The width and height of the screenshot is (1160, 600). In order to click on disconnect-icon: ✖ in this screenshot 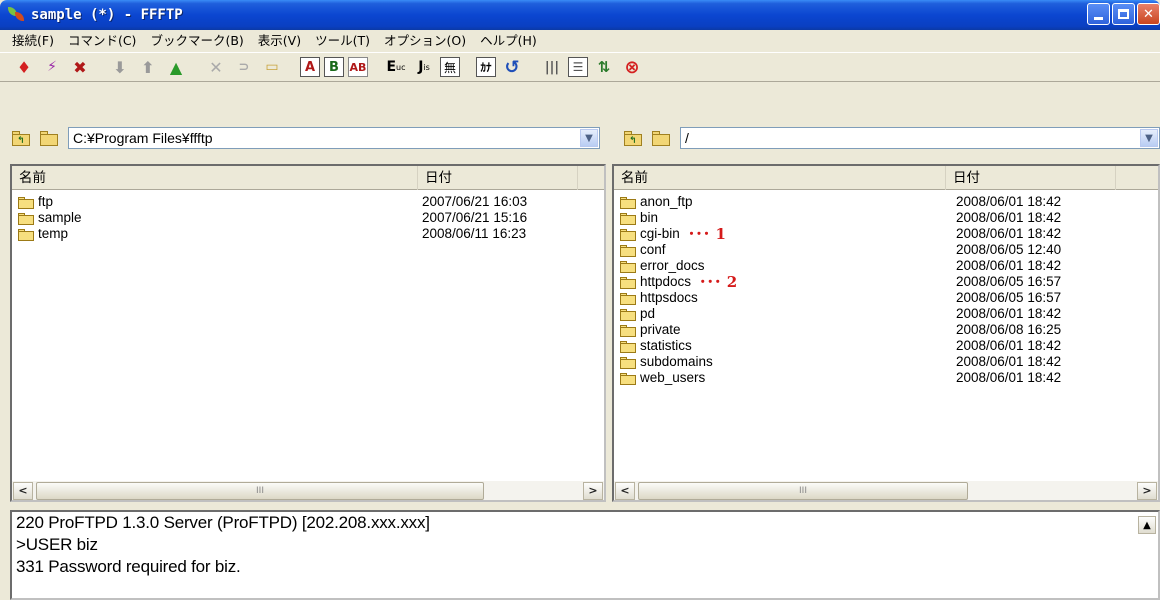, I will do `click(80, 67)`.